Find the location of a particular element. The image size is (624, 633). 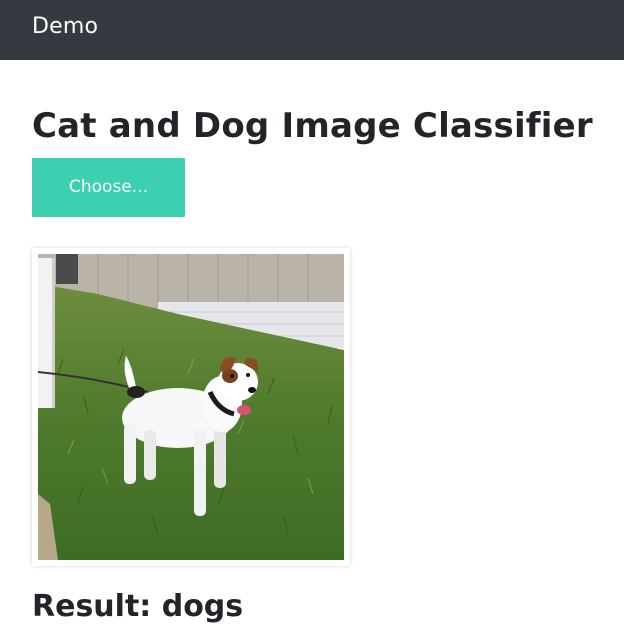

navbar: Demo is located at coordinates (312, 30).